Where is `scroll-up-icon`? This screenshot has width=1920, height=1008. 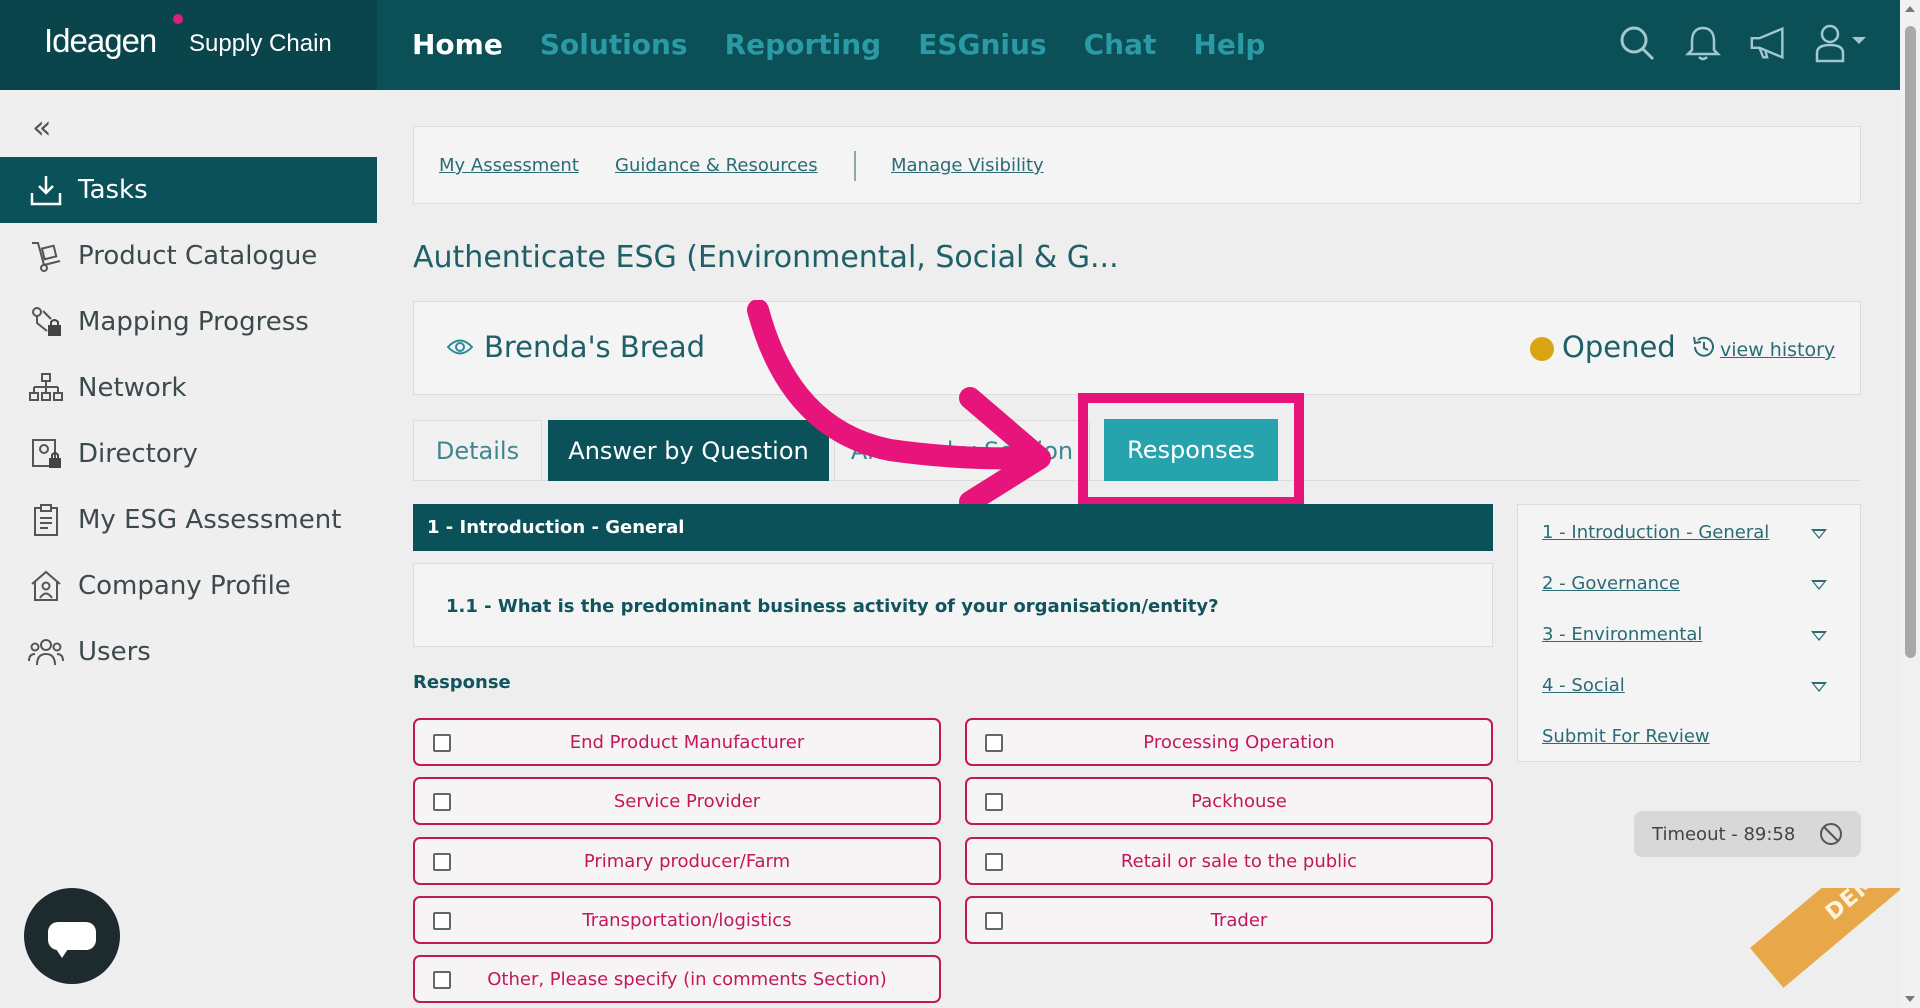
scroll-up-icon is located at coordinates (1910, 9).